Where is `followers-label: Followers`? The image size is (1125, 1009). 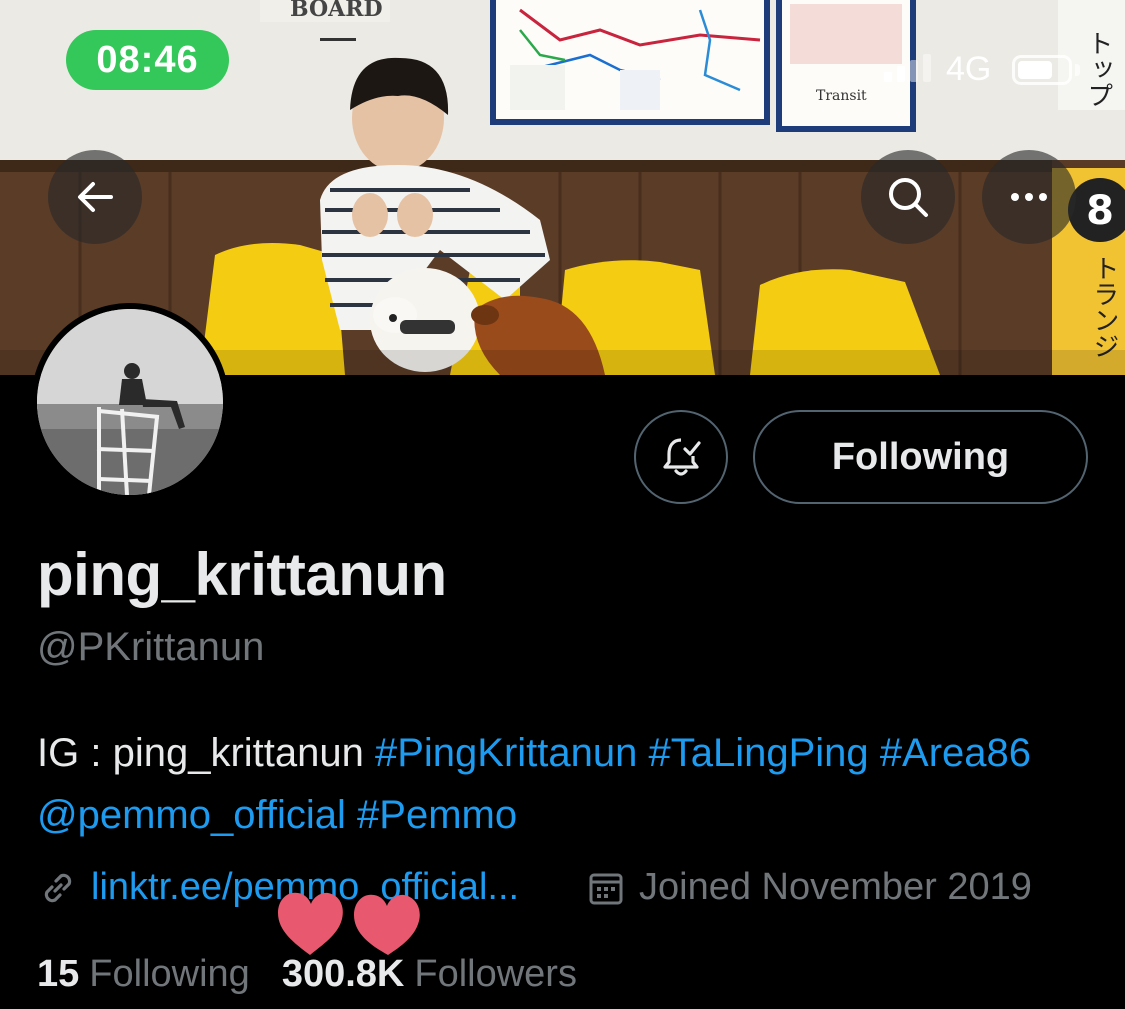
followers-label: Followers is located at coordinates (495, 974).